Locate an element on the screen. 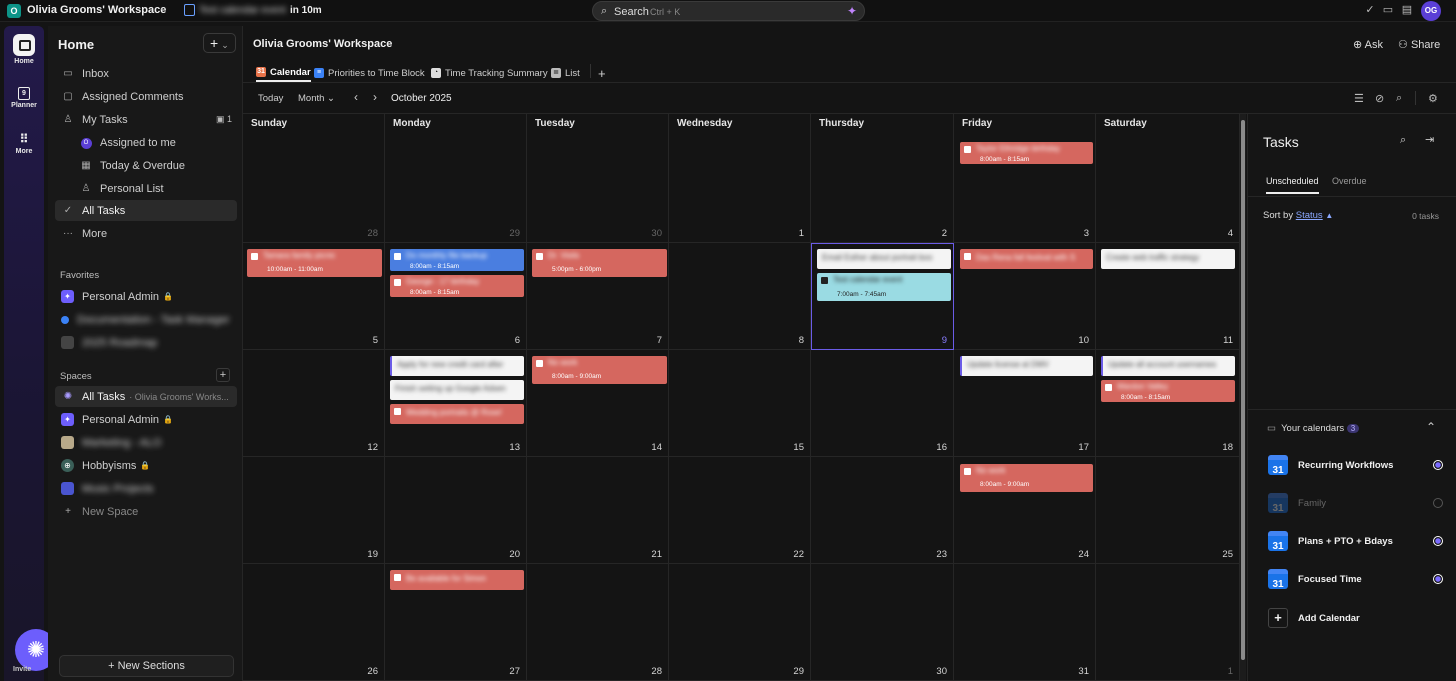  day-cell: 4 is located at coordinates (1168, 178).